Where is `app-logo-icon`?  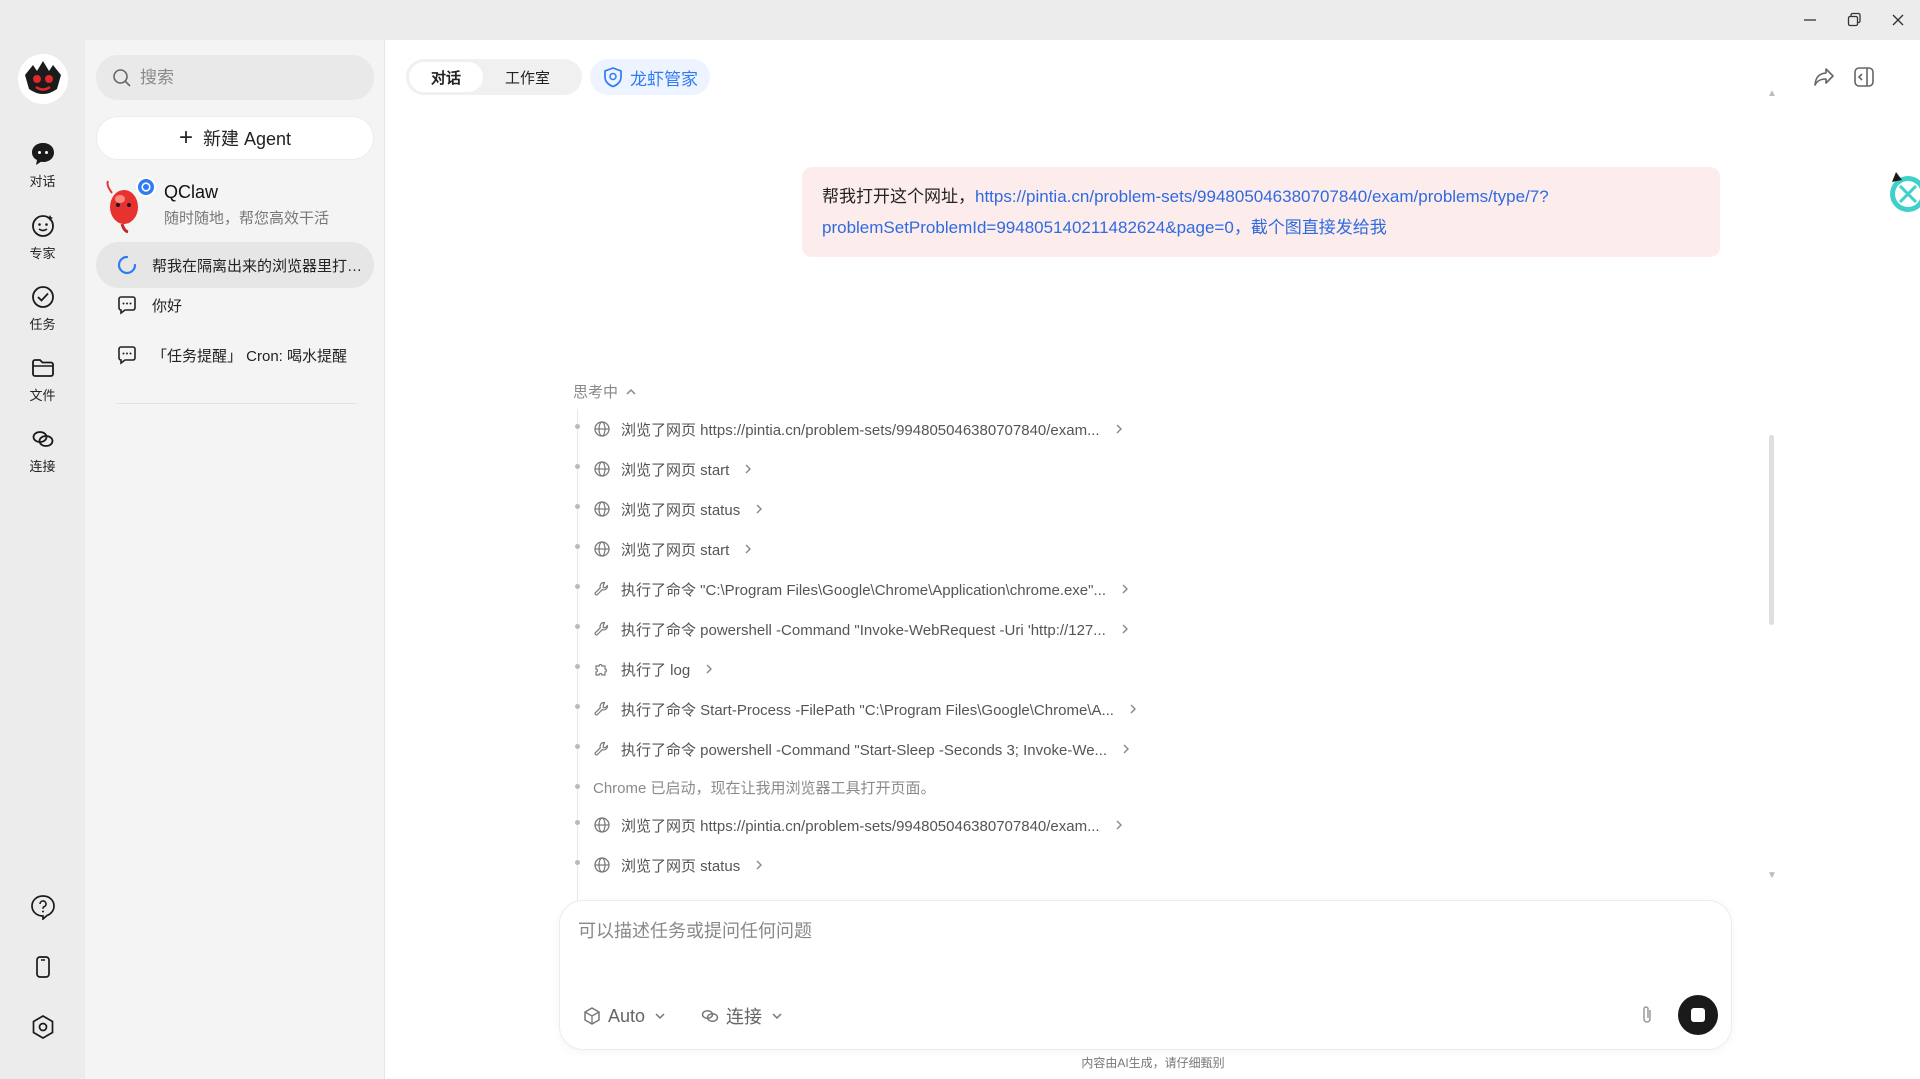
app-logo-icon is located at coordinates (43, 79).